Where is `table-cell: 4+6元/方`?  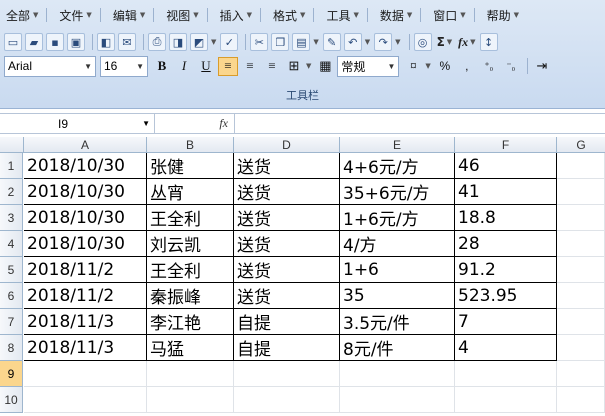
table-cell: 4+6元/方 is located at coordinates (397, 166).